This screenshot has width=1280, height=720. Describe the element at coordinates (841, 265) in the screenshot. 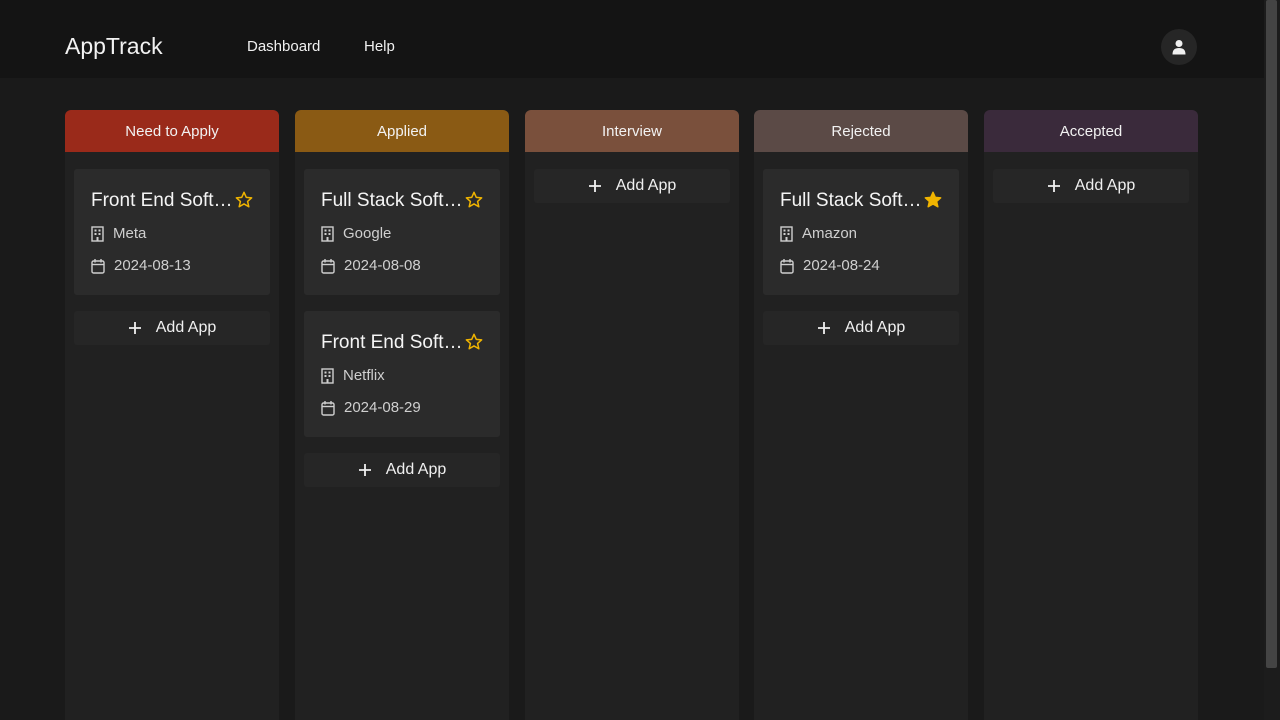

I see `card-date: 2024-08-24` at that location.